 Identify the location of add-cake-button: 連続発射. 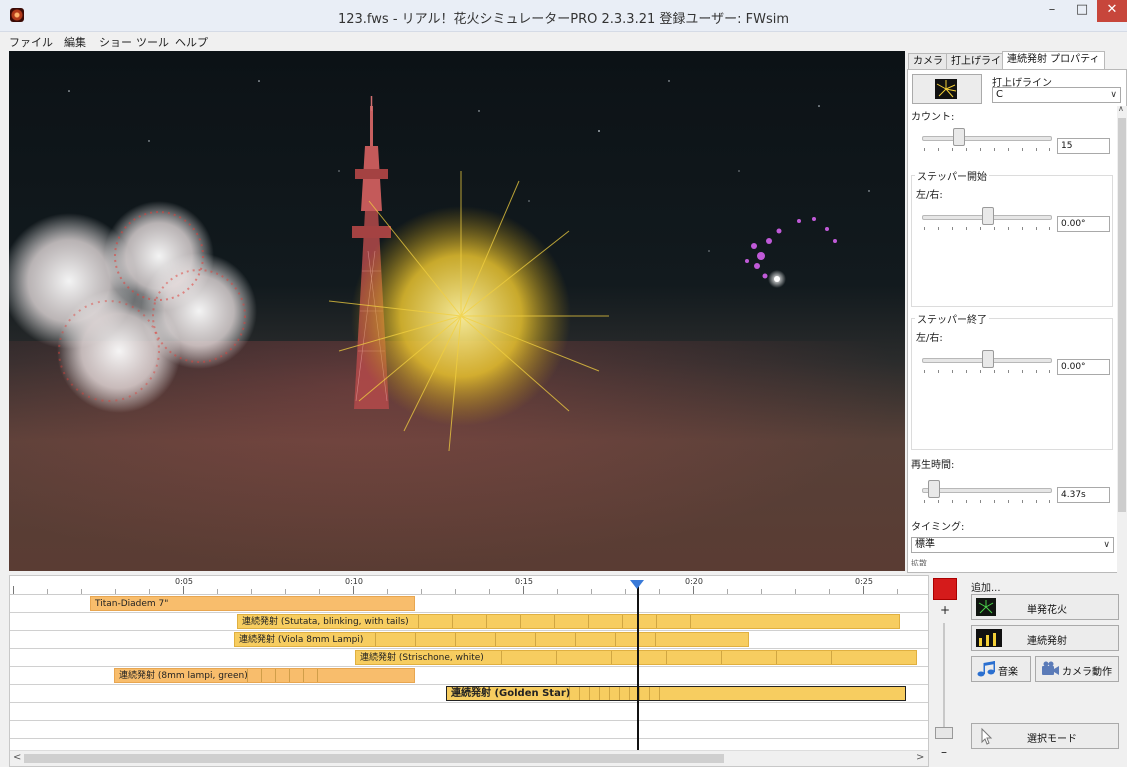
(1045, 638).